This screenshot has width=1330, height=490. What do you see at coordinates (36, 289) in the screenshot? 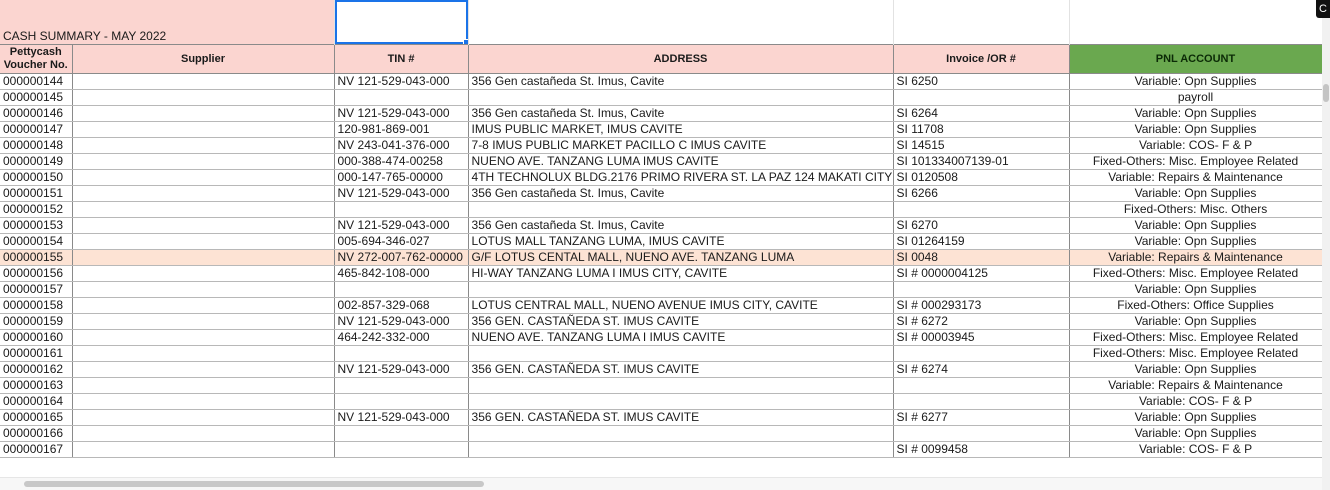
I see `cell-voucher: 000000157` at bounding box center [36, 289].